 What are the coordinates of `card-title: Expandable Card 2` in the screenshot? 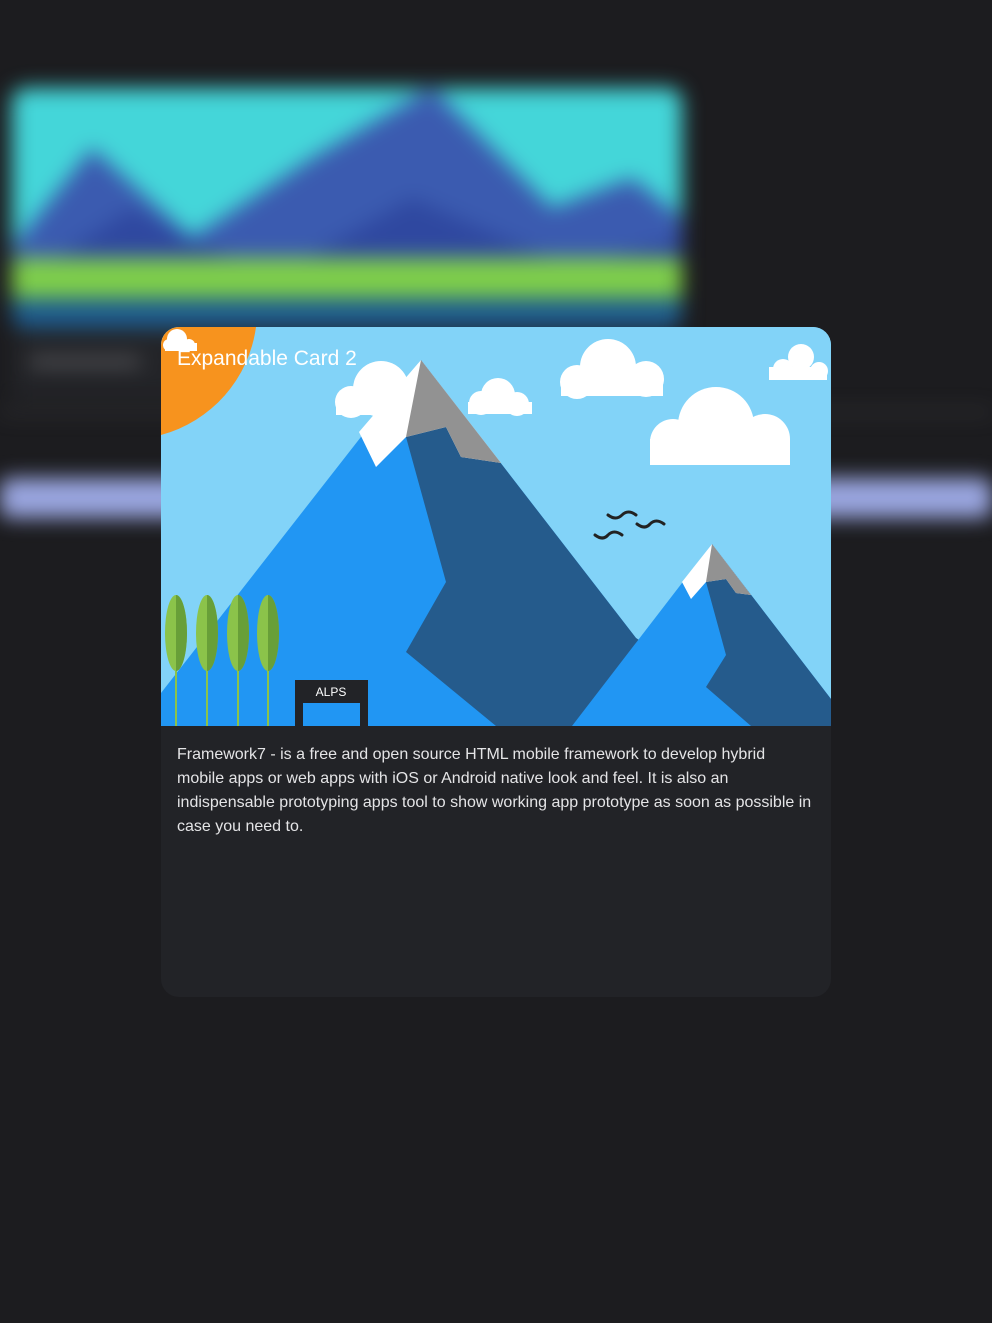 It's located at (267, 358).